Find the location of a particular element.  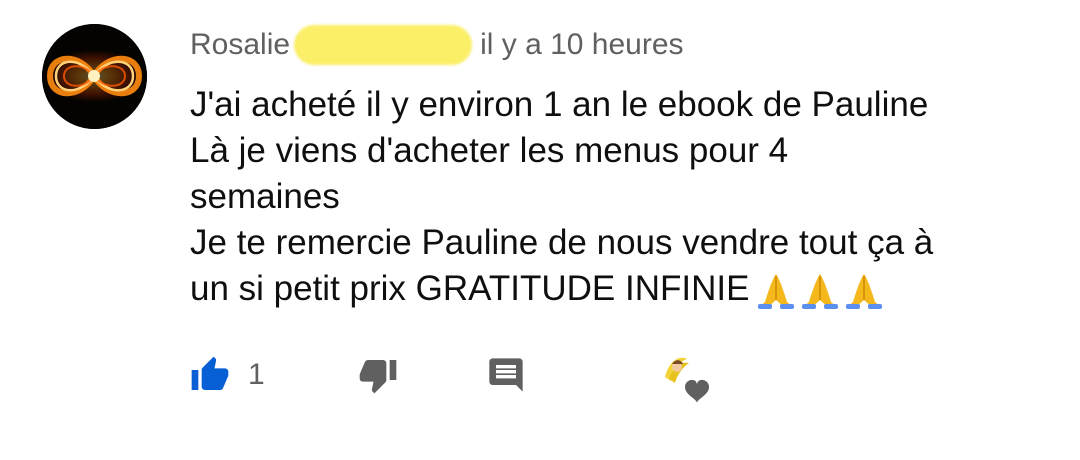

emoji-group is located at coordinates (821, 291).